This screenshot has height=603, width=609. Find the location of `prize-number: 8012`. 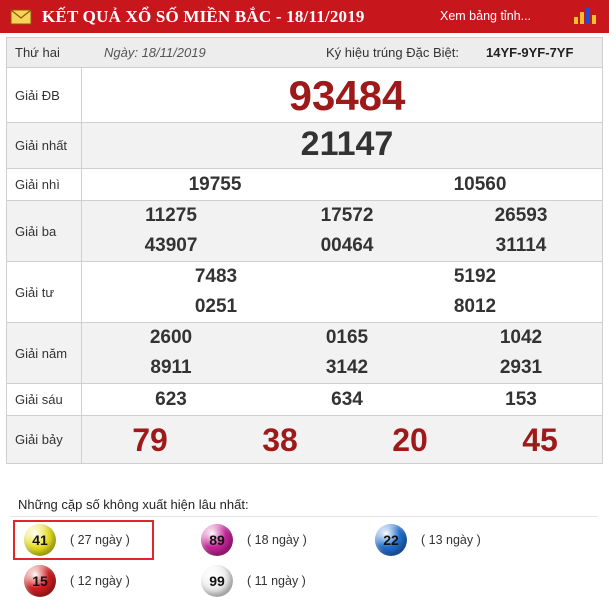

prize-number: 8012 is located at coordinates (475, 306).